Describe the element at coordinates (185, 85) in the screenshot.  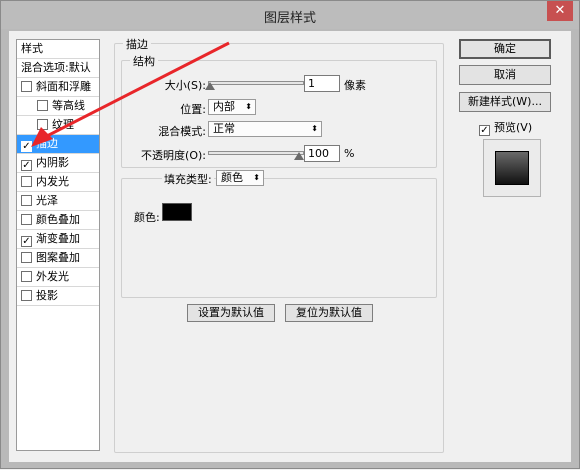
I see `size-label: 大小(S):` at that location.